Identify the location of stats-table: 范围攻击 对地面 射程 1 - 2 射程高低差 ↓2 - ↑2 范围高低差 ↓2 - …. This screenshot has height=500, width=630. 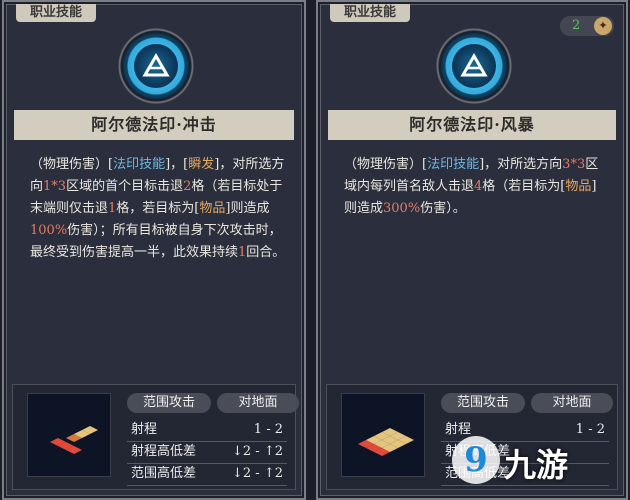
(213, 438).